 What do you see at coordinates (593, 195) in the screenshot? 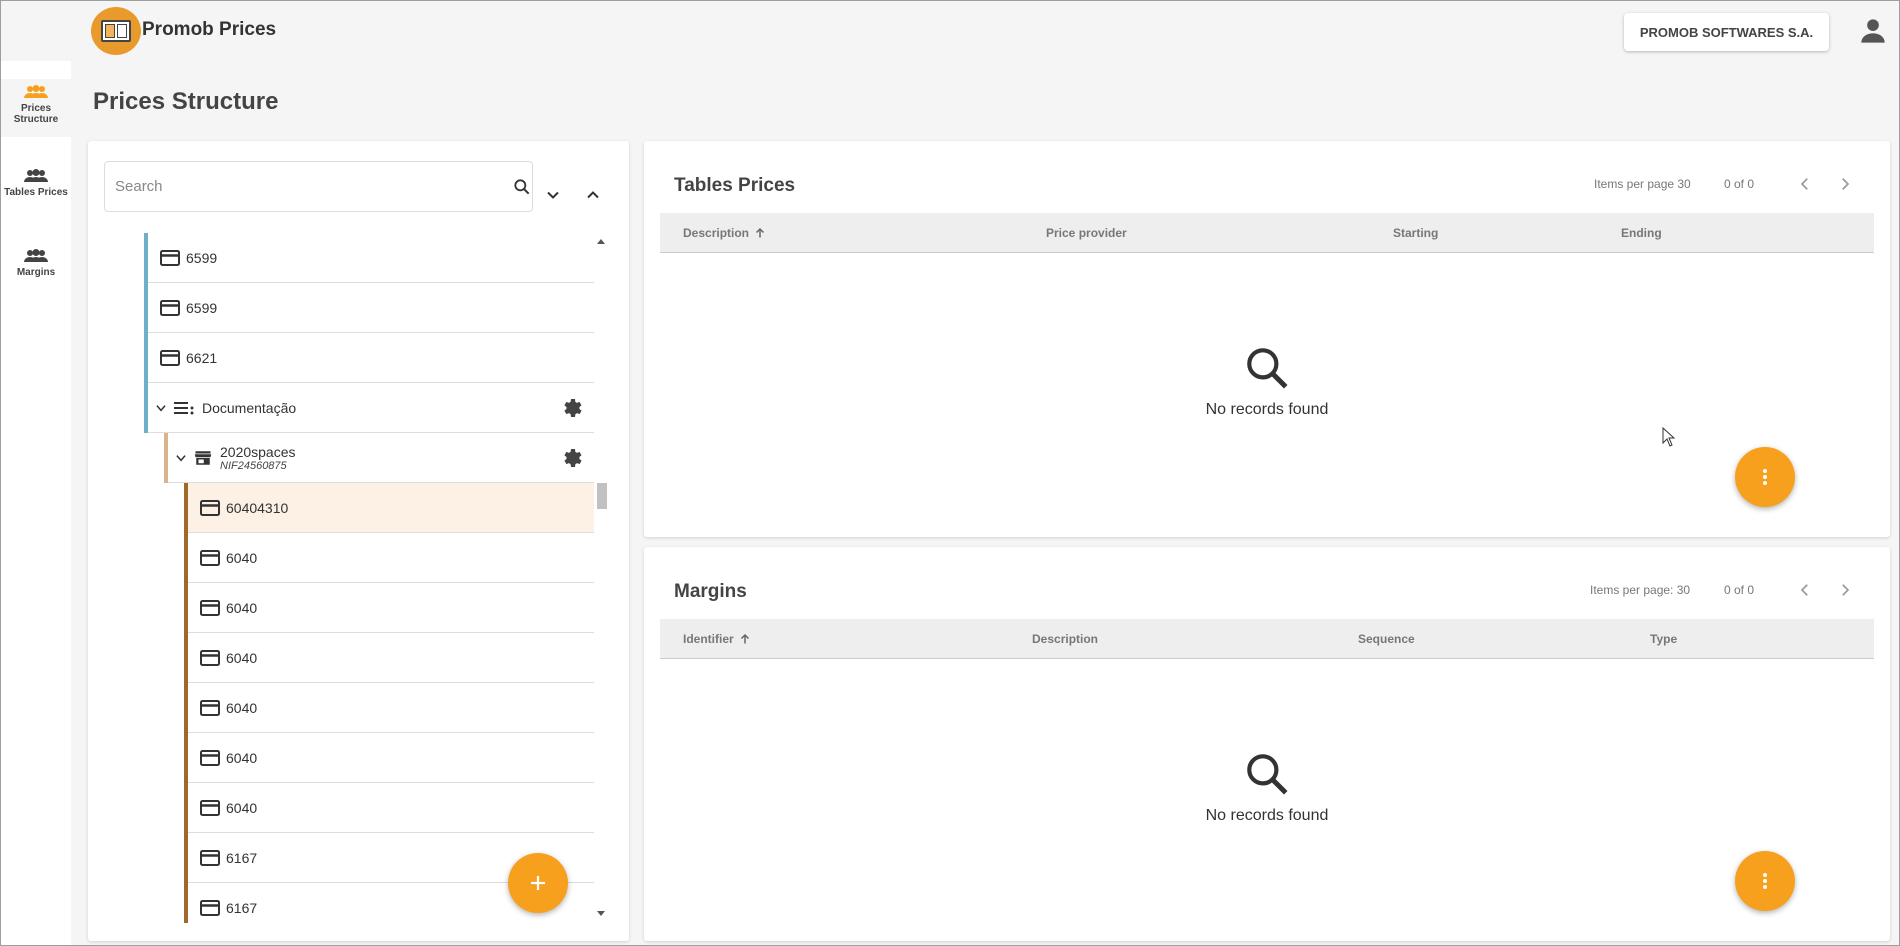
I see `collapse-all-icon` at bounding box center [593, 195].